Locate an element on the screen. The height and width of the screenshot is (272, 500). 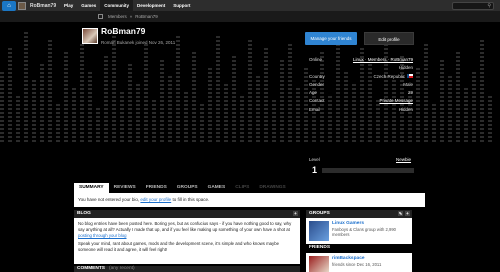
info-key: Gender is located at coordinates (317, 84).